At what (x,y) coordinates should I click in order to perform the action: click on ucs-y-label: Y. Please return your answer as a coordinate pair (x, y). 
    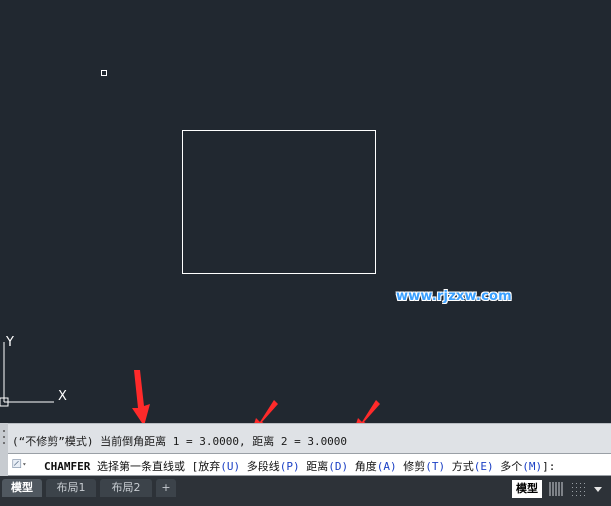
    Looking at the image, I should click on (9, 342).